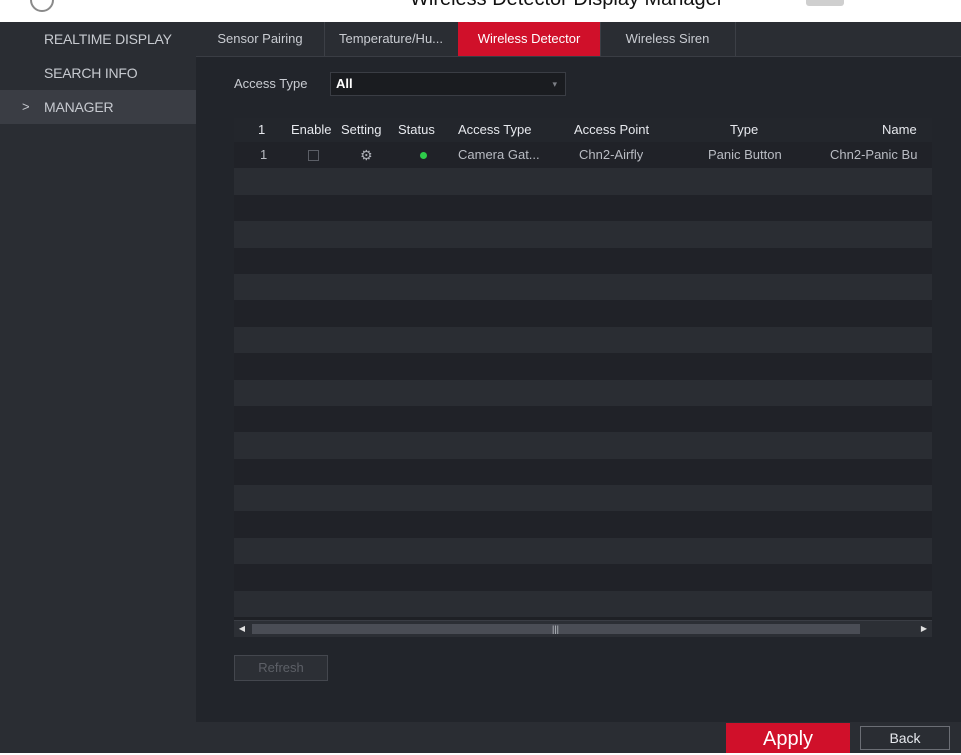 The image size is (961, 755). I want to click on sidebar-item-label: MANAGER, so click(79, 107).